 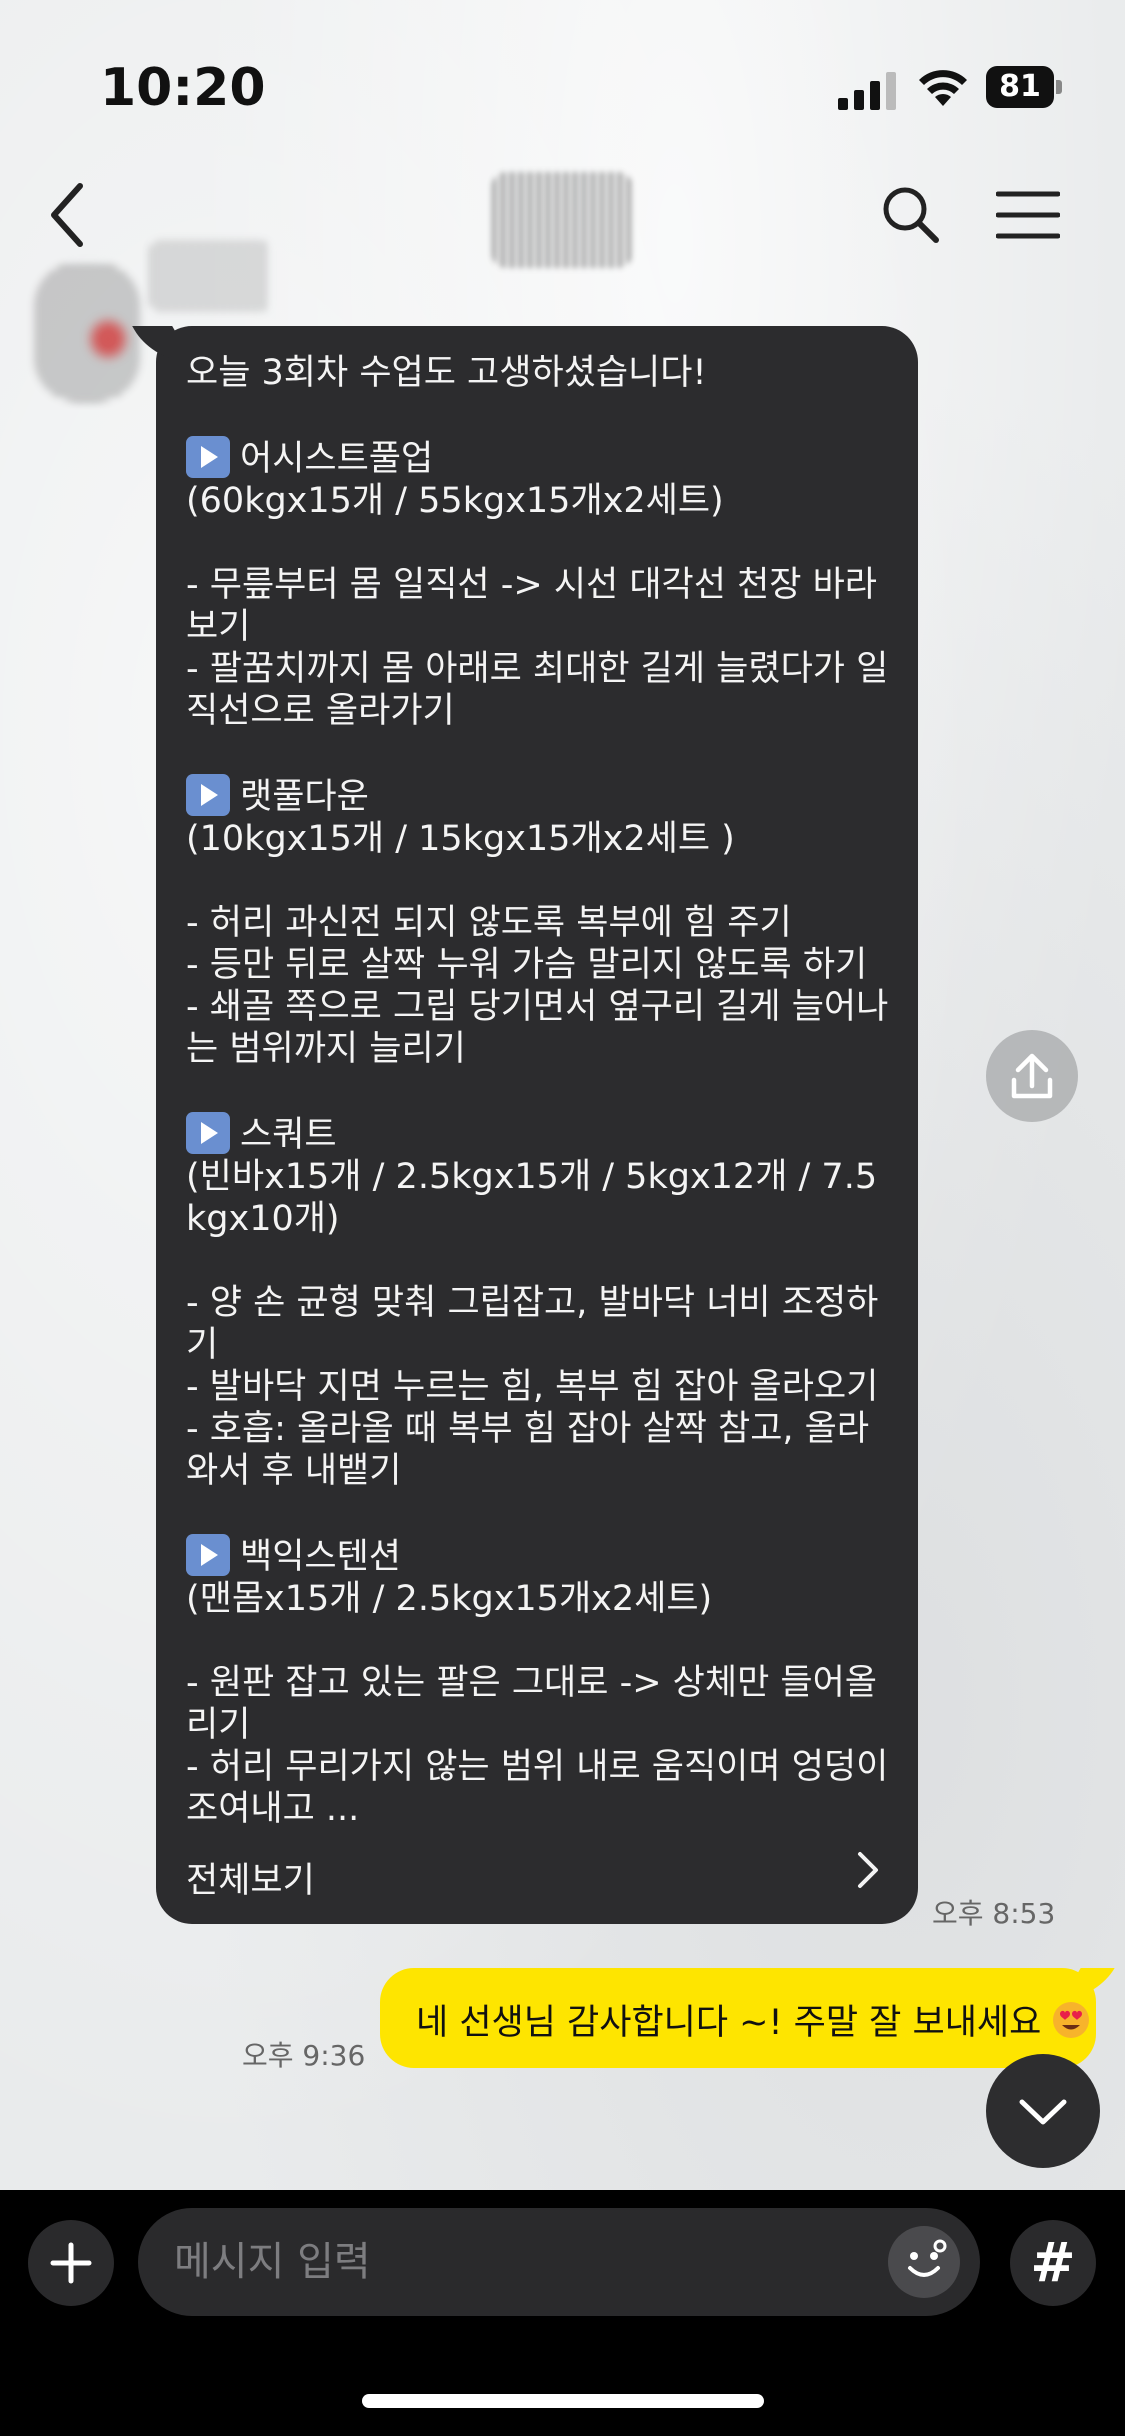 What do you see at coordinates (250, 1877) in the screenshot?
I see `view-all-button: 전체보기` at bounding box center [250, 1877].